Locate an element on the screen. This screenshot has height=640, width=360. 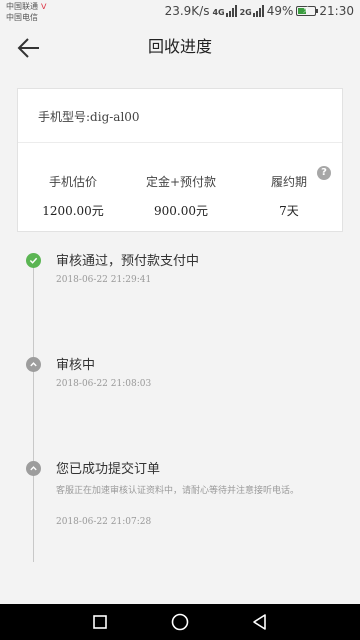
home-button is located at coordinates (180, 622).